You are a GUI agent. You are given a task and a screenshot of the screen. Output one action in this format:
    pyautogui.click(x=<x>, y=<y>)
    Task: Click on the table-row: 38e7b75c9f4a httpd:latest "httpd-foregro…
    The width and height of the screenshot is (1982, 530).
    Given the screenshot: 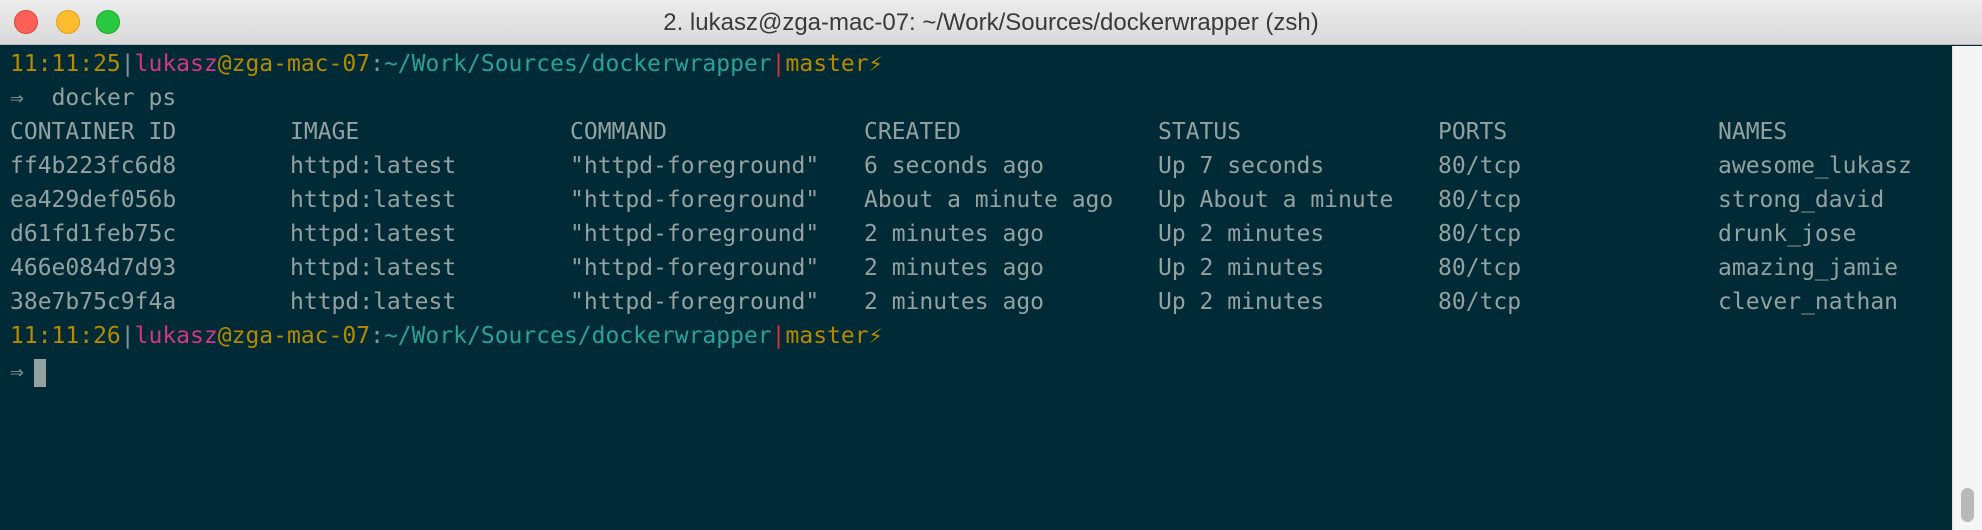 What is the action you would take?
    pyautogui.click(x=980, y=302)
    